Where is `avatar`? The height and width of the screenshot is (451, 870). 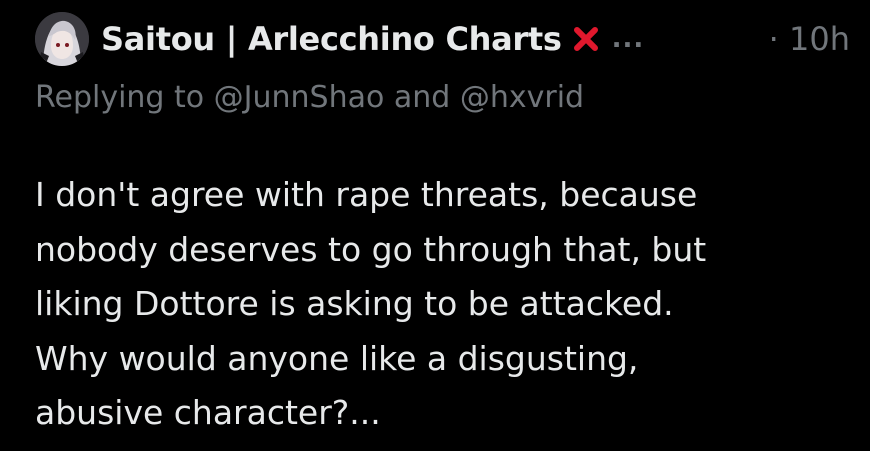
avatar is located at coordinates (62, 39).